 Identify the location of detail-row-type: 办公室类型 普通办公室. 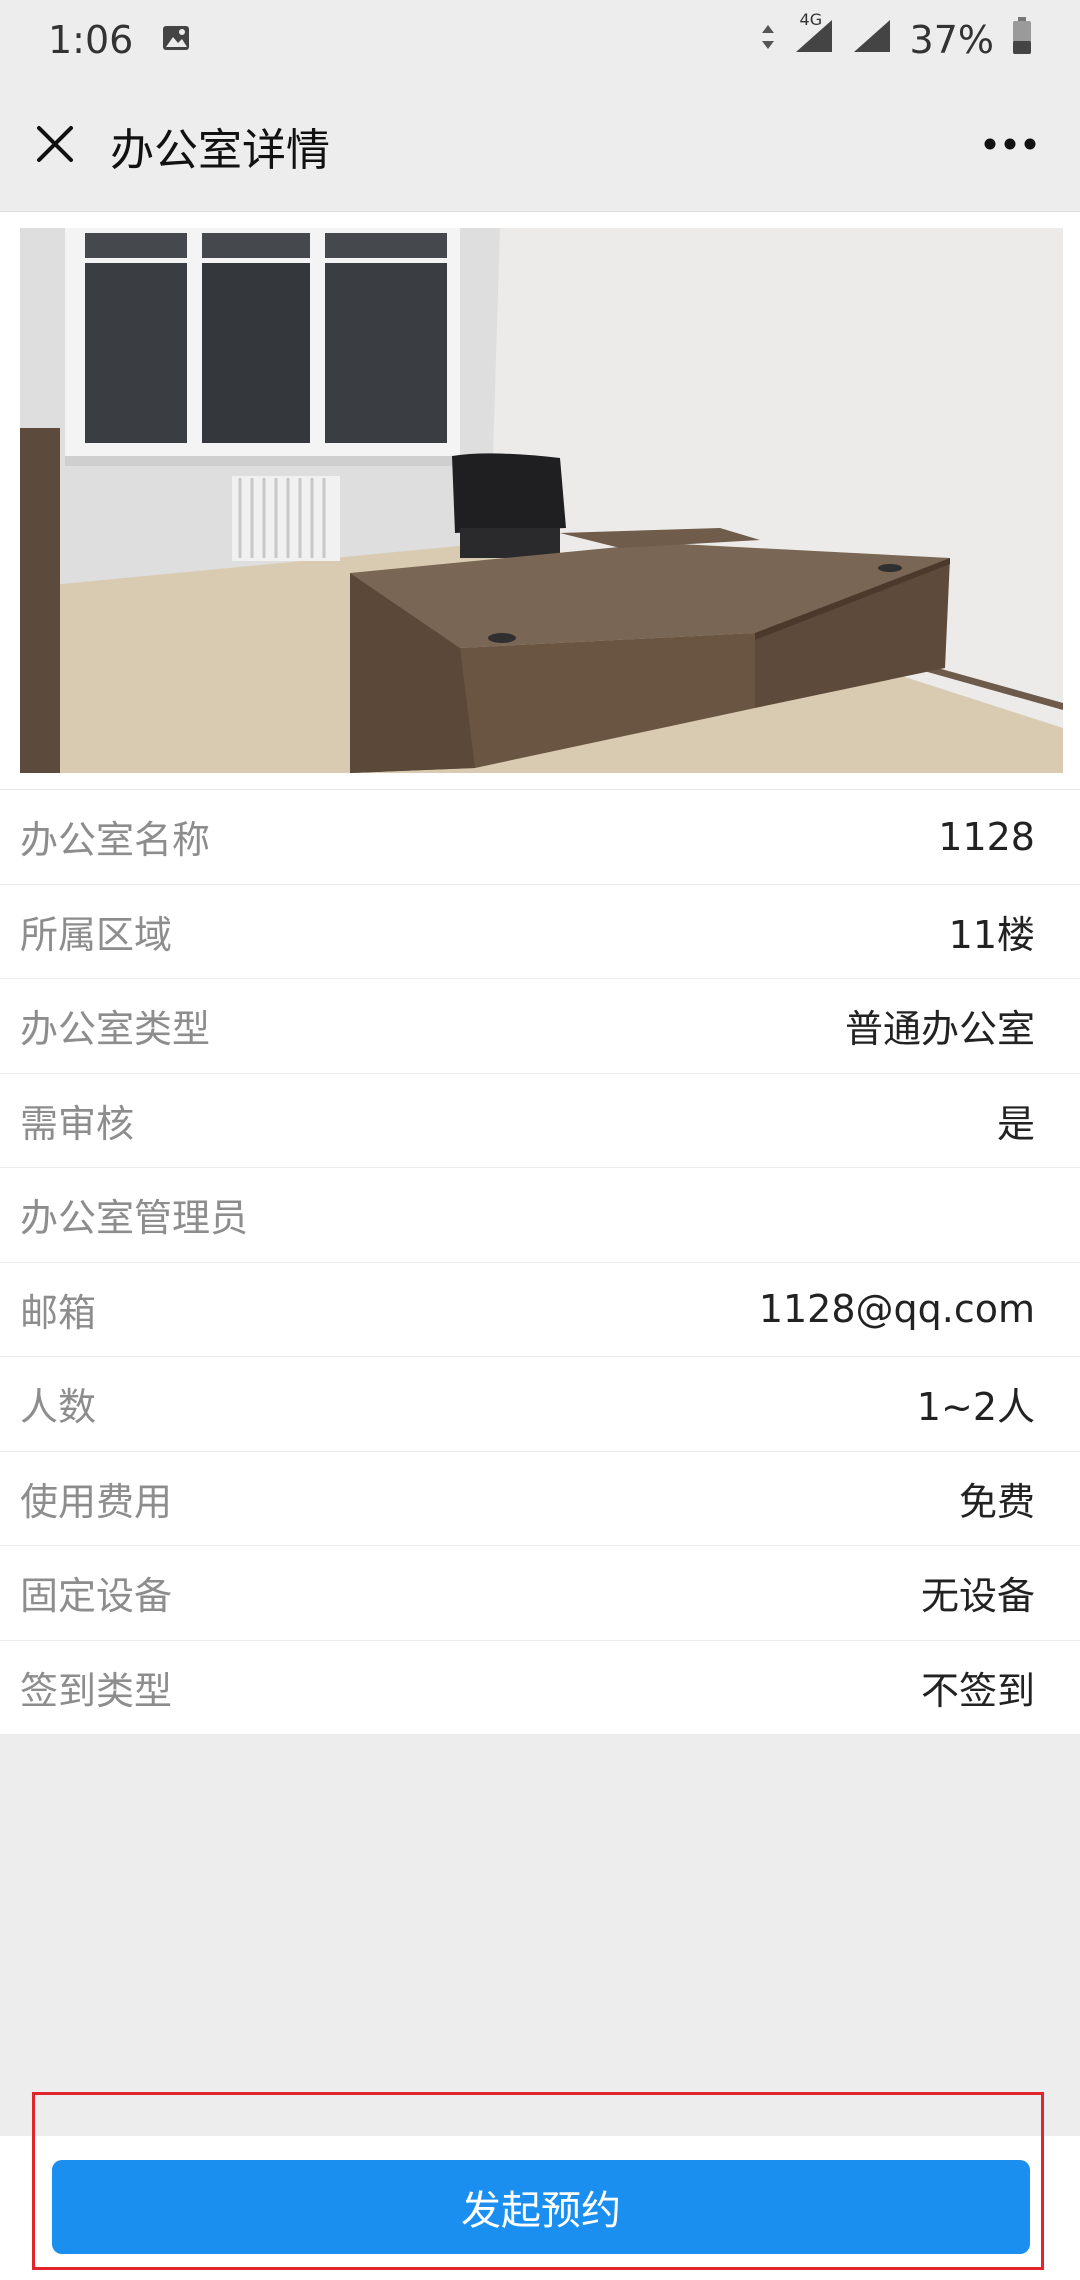
(540, 1026).